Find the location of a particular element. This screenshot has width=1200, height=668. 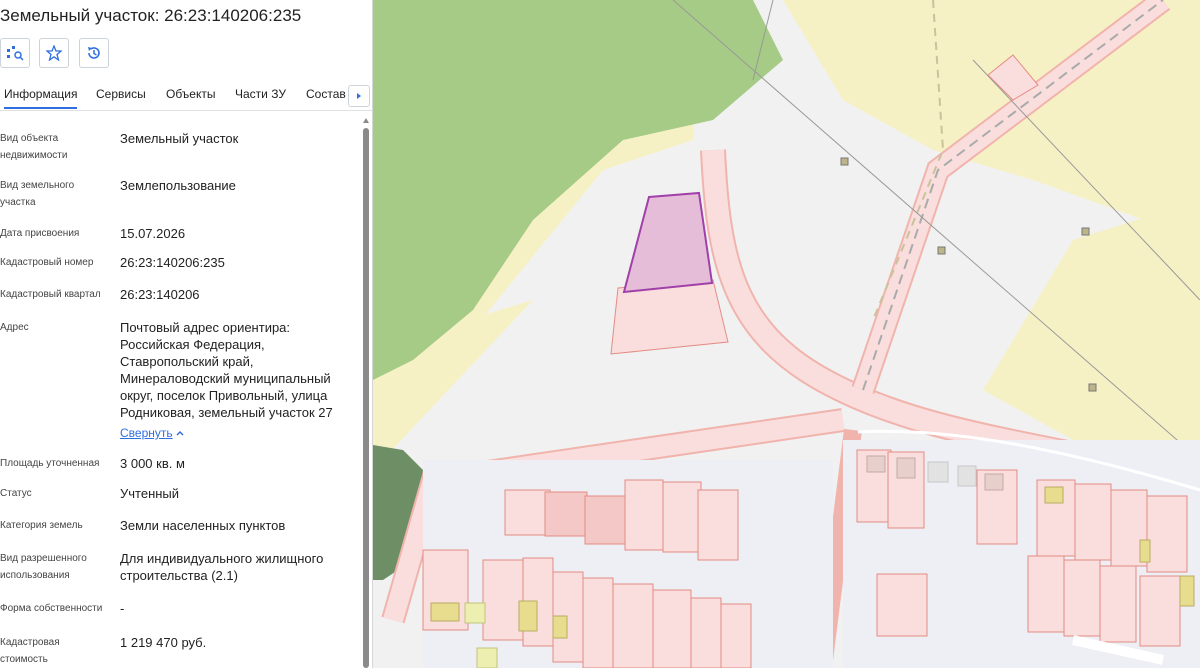

parcel-search-button is located at coordinates (15, 53).